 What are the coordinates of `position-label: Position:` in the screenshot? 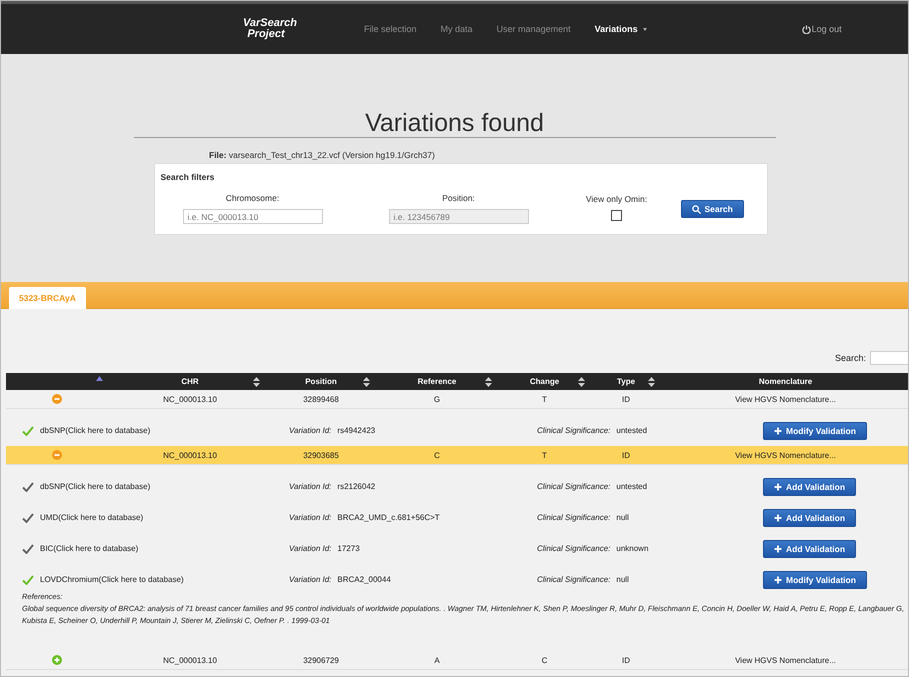 It's located at (458, 198).